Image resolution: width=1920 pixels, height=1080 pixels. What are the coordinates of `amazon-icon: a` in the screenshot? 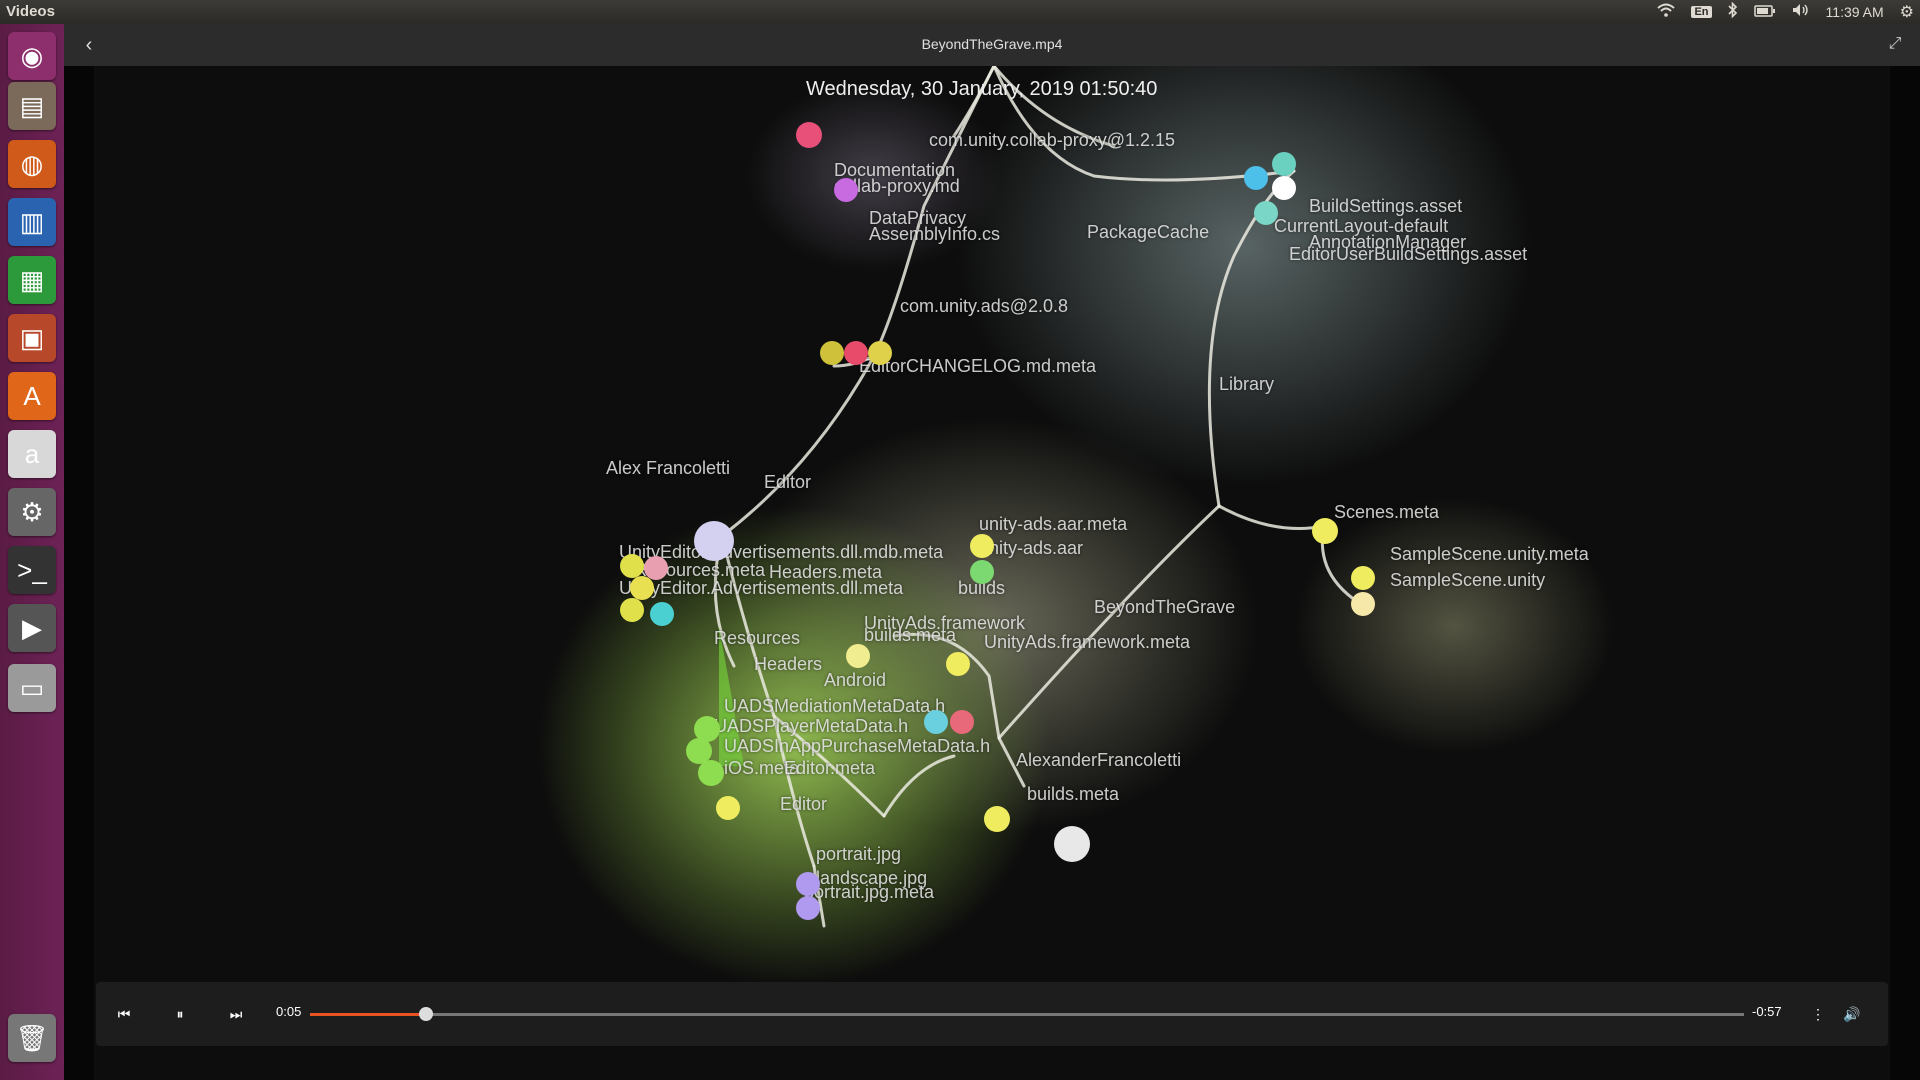 It's located at (32, 454).